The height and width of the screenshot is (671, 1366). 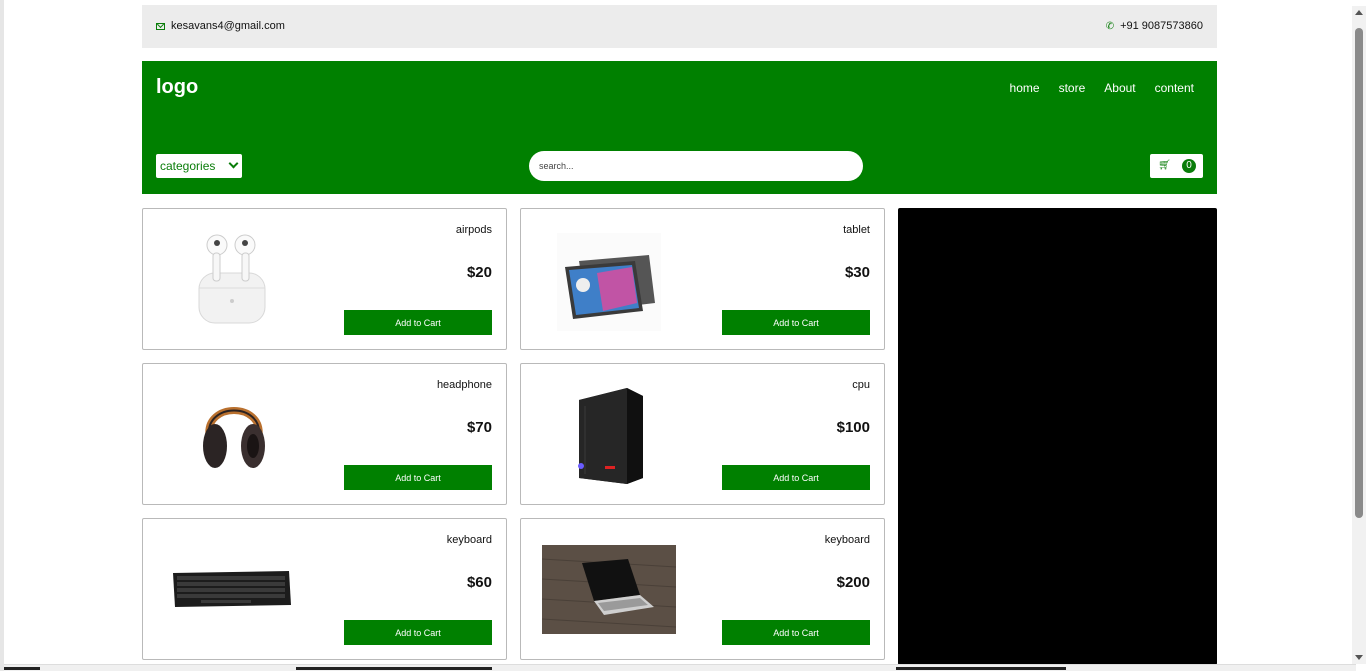 I want to click on main-nav: home store About content, so click(x=1102, y=88).